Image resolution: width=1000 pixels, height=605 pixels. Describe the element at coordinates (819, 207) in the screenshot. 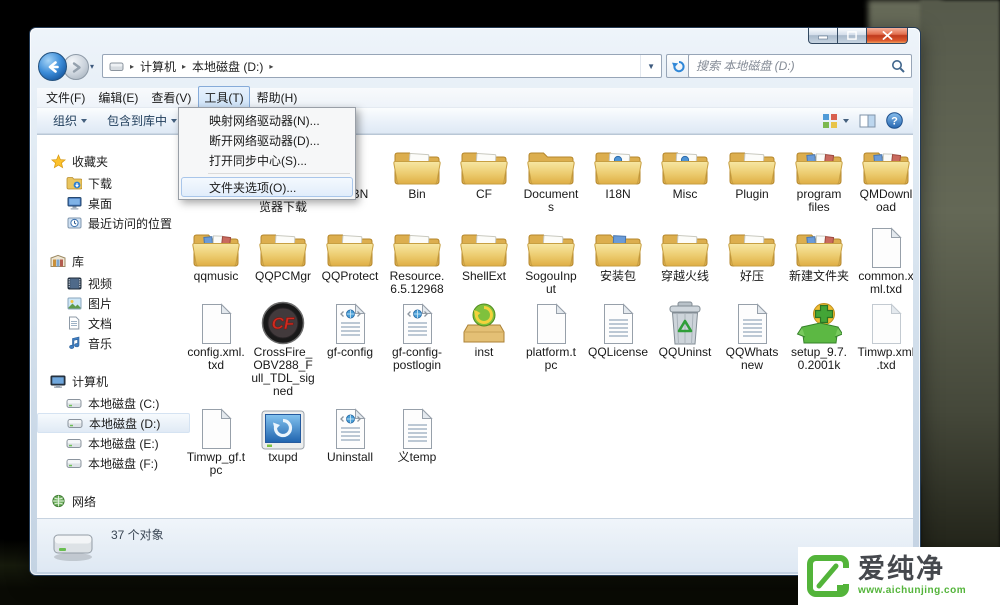

I see `file-label-line: files` at that location.